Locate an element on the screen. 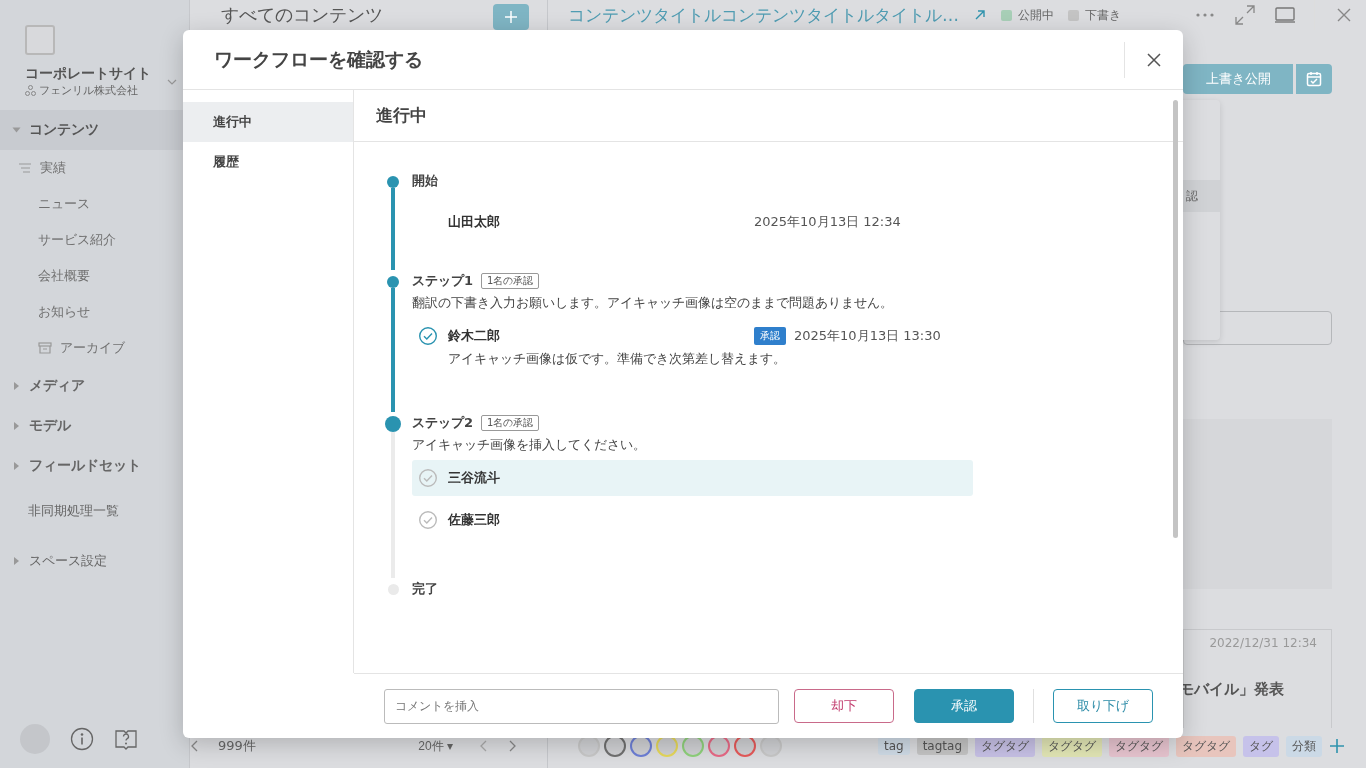  approve-button: 承認 is located at coordinates (964, 706).